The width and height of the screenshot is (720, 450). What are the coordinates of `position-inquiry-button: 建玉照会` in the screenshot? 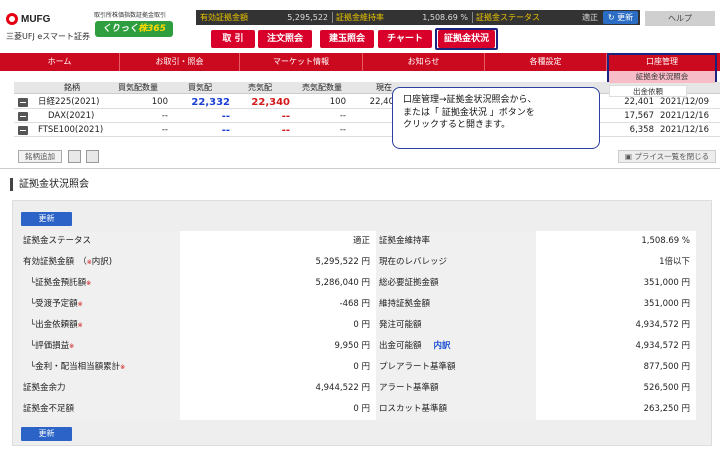 It's located at (347, 39).